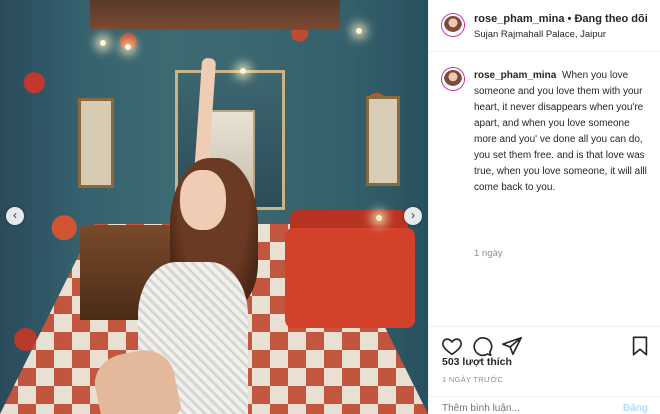 The width and height of the screenshot is (660, 414). Describe the element at coordinates (473, 379) in the screenshot. I see `post-date: 1 NGÀY TRƯỚC` at that location.